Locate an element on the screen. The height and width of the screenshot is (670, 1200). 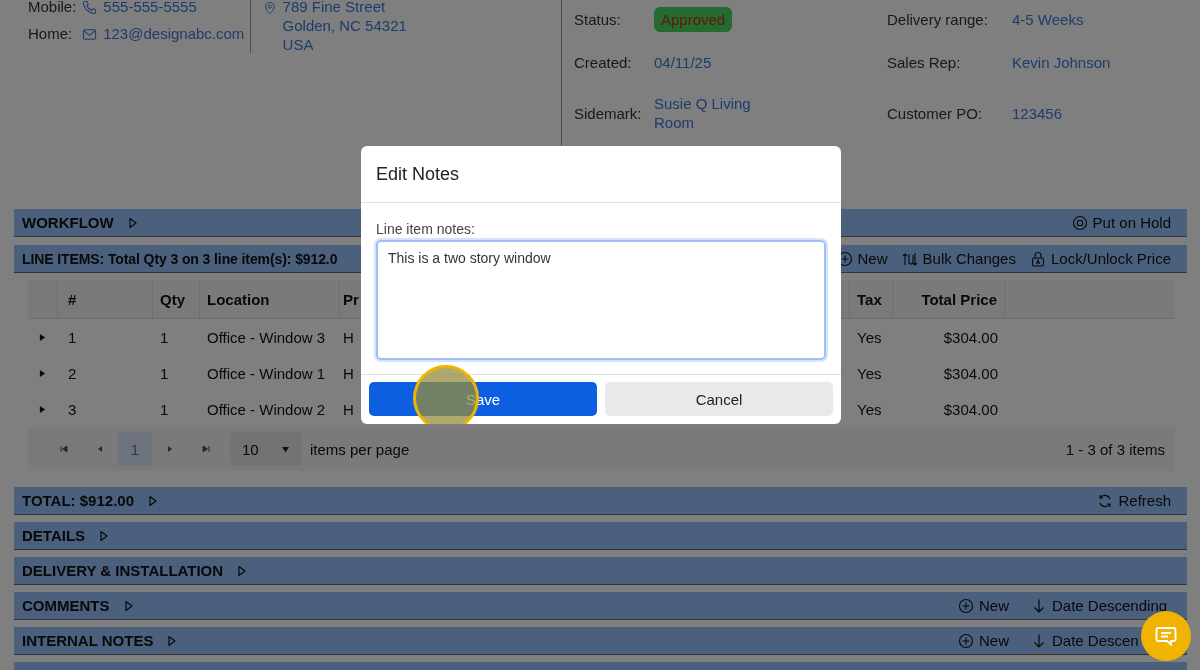
field-label: Line item notes: is located at coordinates (426, 229).